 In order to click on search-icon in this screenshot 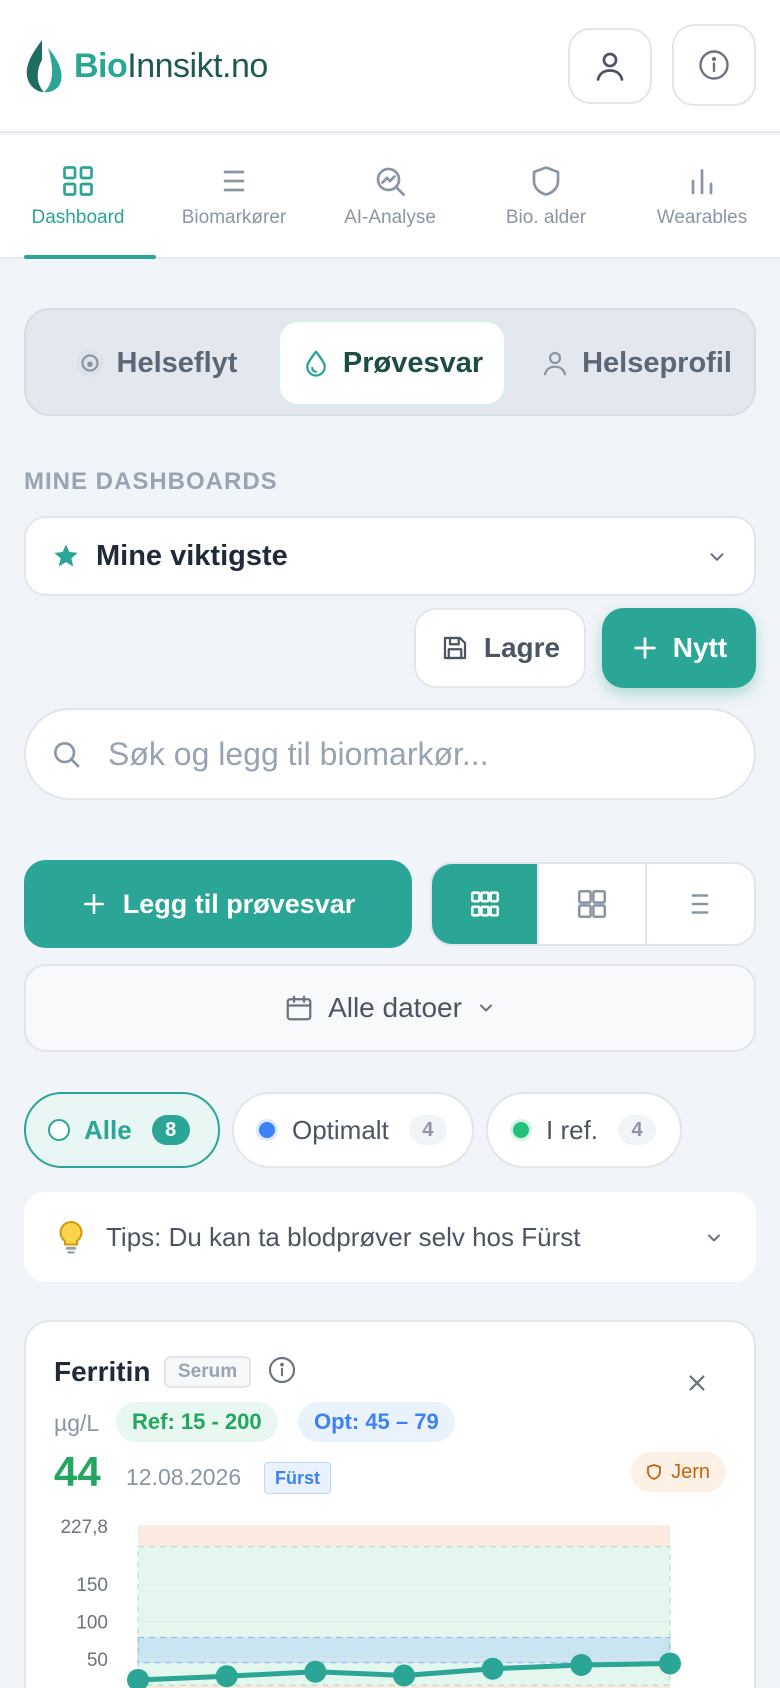, I will do `click(67, 755)`.